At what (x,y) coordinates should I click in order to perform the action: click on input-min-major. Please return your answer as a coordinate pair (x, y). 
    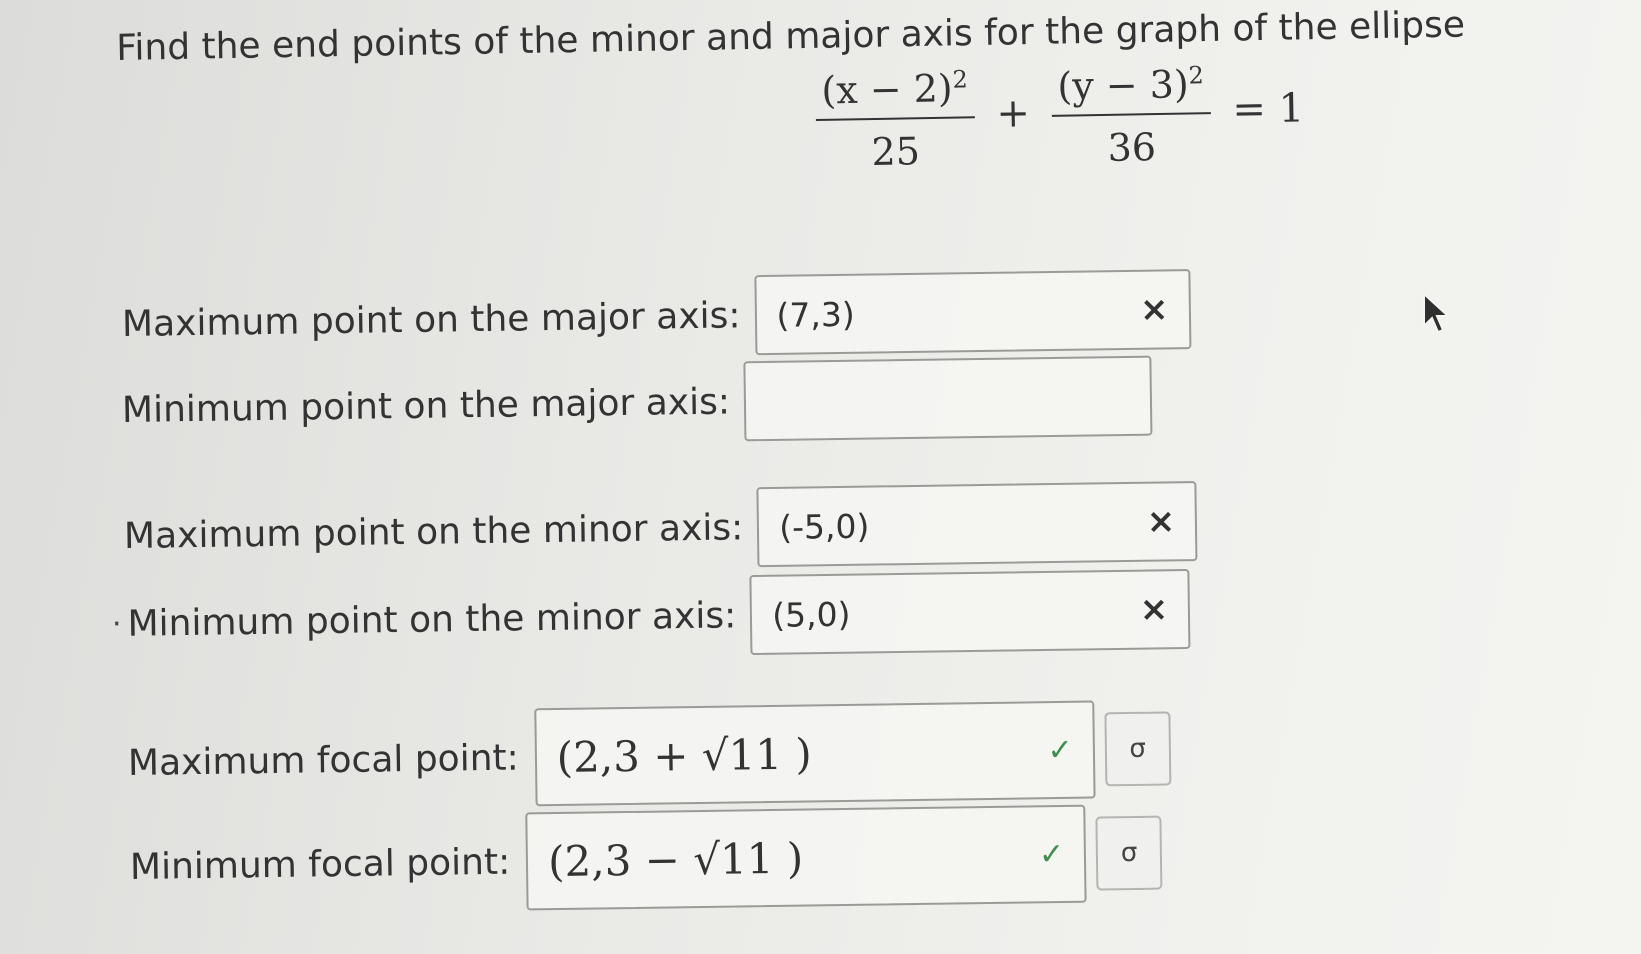
    Looking at the image, I should click on (948, 398).